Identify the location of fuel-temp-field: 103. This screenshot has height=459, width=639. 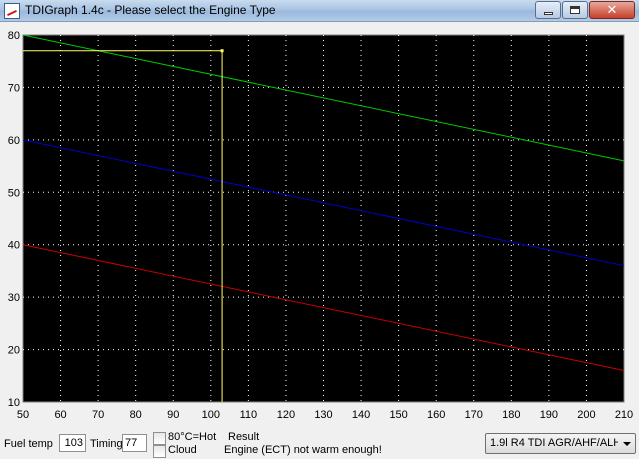
(72, 443).